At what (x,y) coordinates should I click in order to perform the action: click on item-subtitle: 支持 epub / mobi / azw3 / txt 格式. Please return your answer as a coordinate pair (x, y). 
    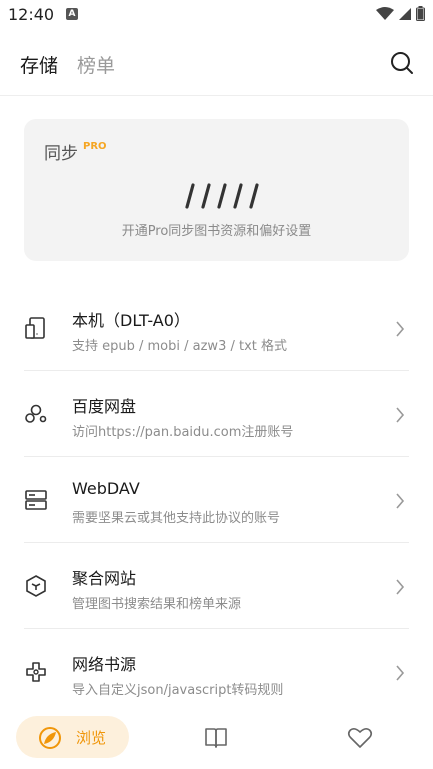
    Looking at the image, I should click on (180, 346).